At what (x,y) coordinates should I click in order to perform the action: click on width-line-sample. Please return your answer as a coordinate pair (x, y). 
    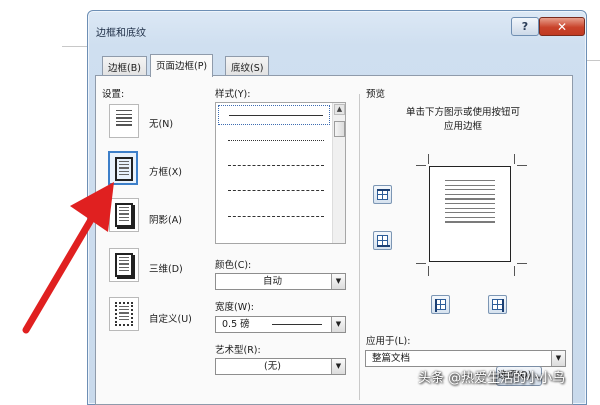
    Looking at the image, I should click on (297, 324).